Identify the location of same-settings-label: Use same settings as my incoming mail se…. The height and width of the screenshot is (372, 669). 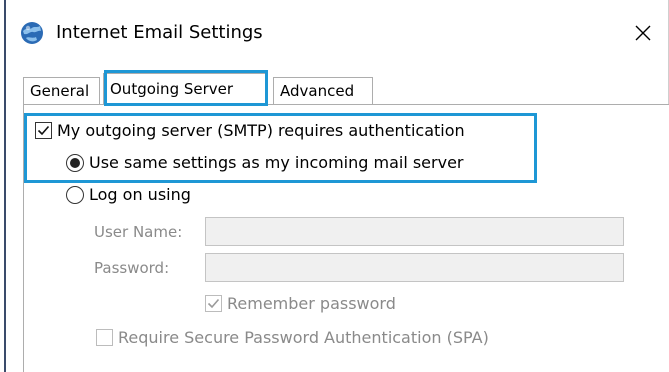
(276, 162).